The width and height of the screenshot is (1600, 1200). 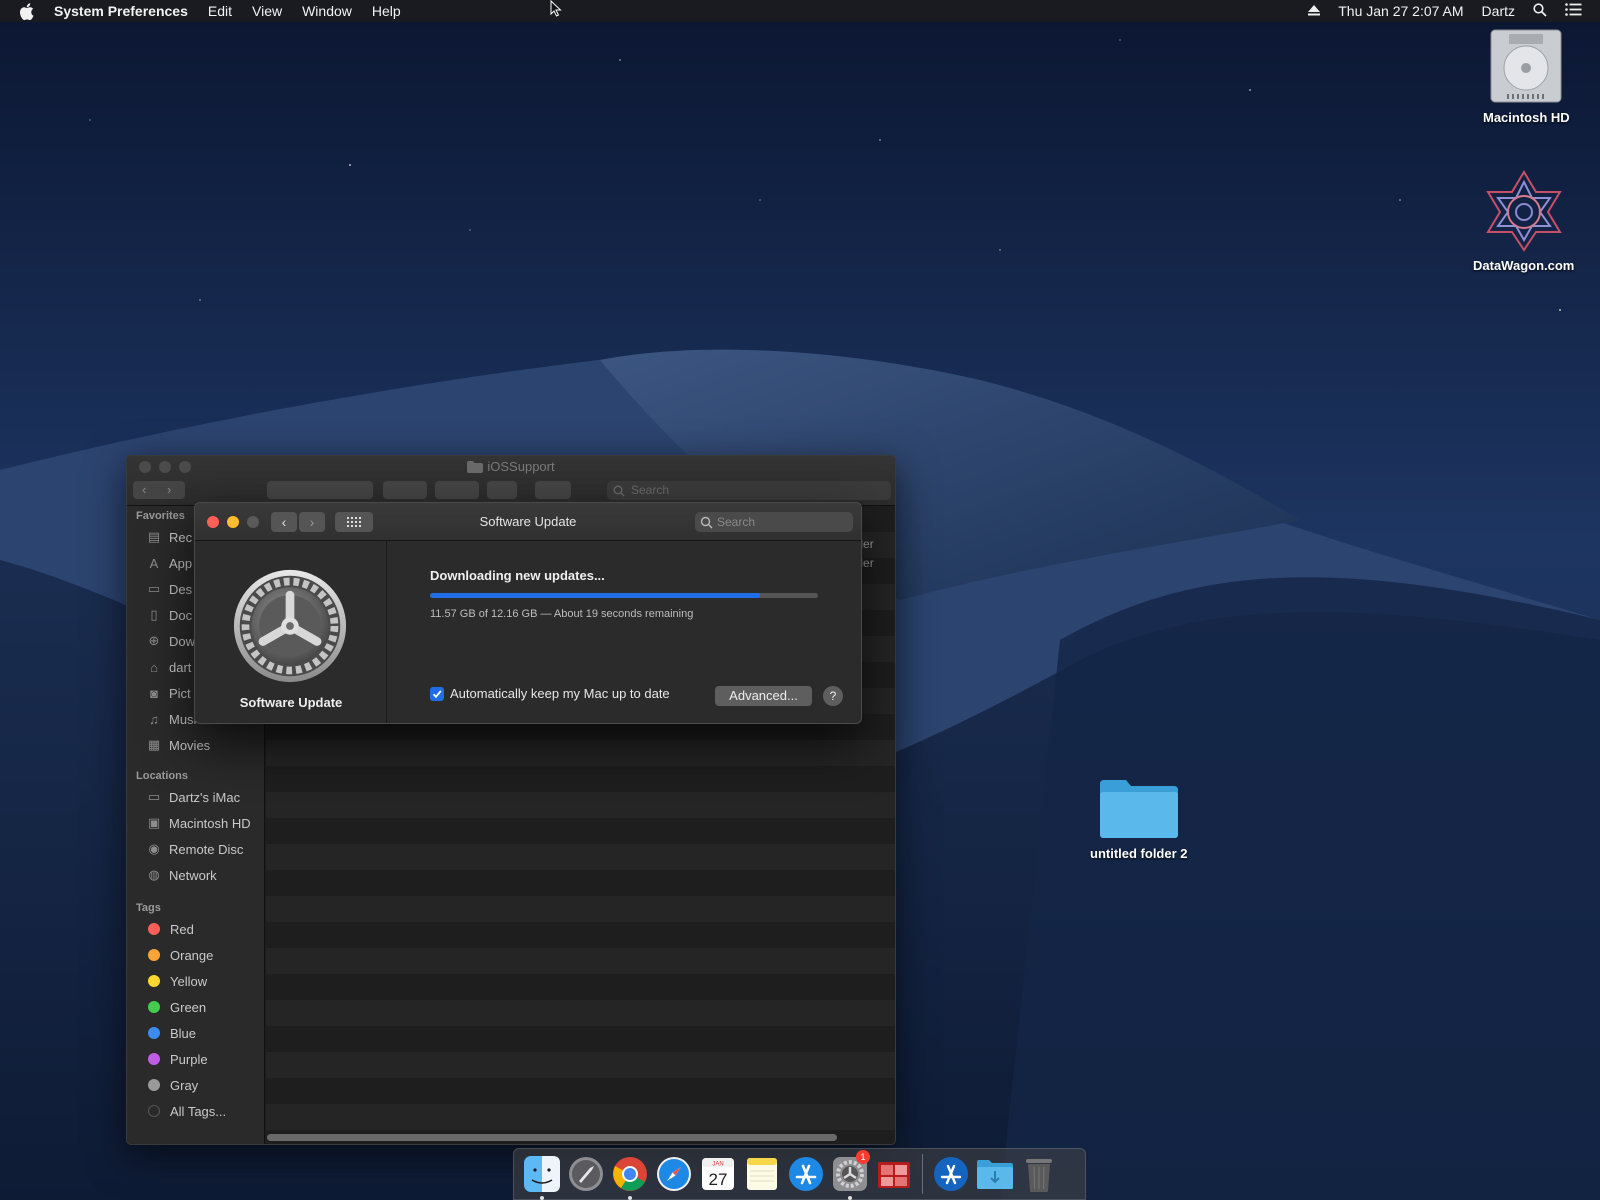 I want to click on menu-user: Dartz, so click(x=1498, y=11).